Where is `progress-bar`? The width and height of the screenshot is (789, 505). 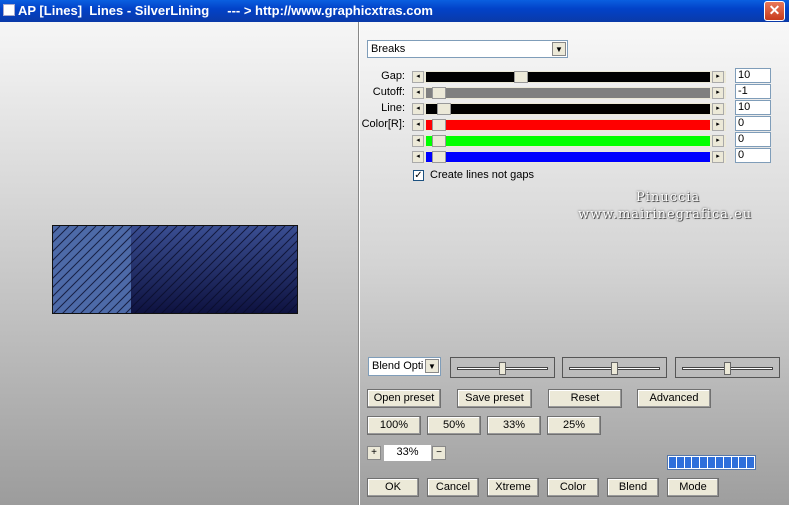
progress-bar is located at coordinates (711, 462).